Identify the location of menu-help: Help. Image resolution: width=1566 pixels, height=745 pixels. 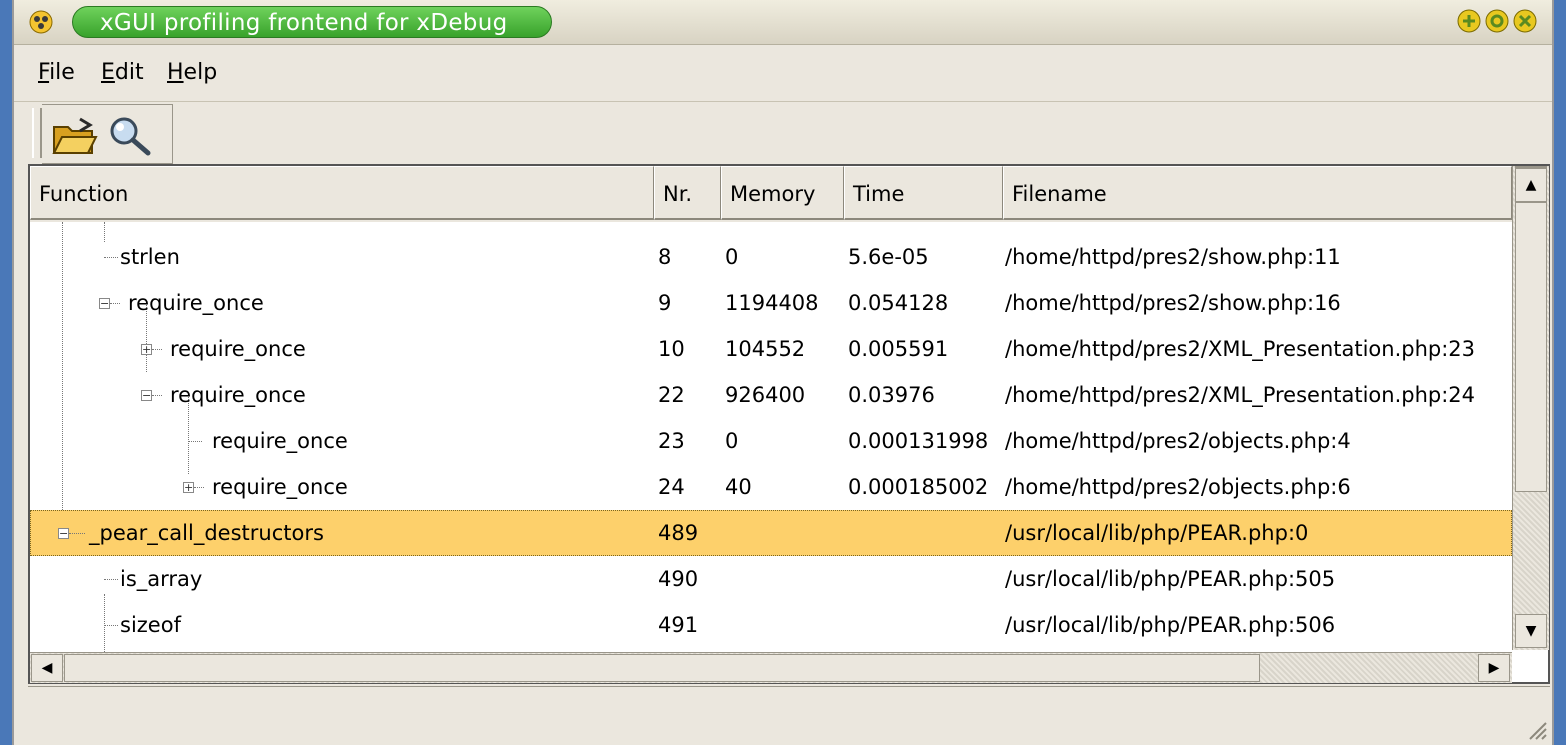
(192, 72).